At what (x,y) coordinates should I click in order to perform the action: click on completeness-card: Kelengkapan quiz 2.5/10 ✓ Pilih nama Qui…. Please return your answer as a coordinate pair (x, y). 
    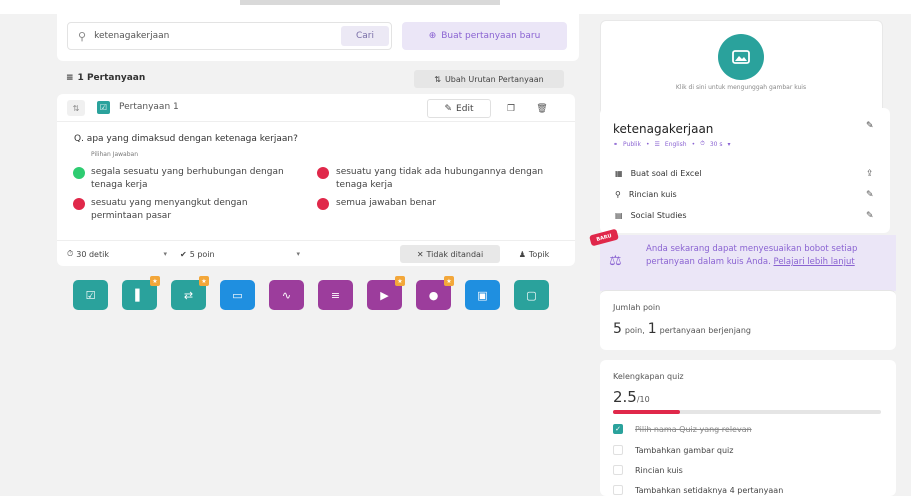
    Looking at the image, I should click on (748, 428).